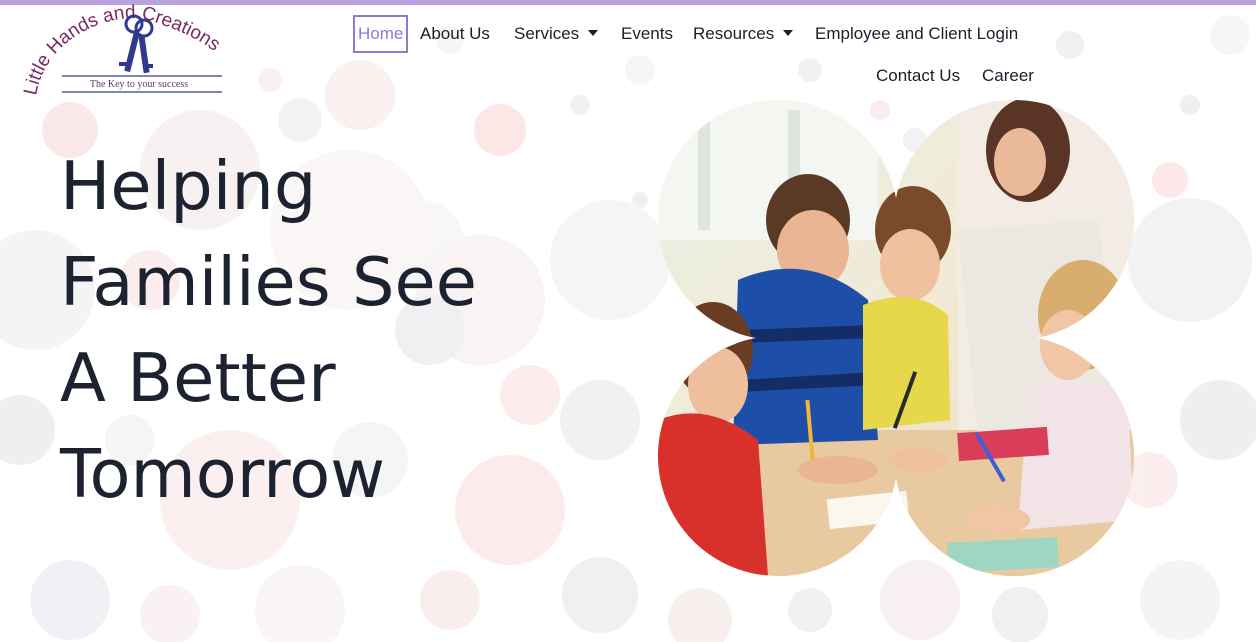  I want to click on nav-about-us: About Us, so click(455, 34).